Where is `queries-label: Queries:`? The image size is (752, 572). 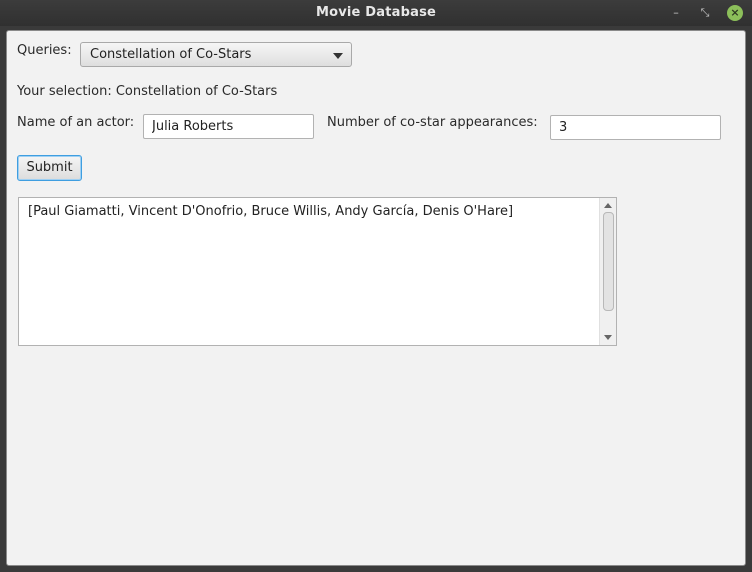
queries-label: Queries: is located at coordinates (44, 50).